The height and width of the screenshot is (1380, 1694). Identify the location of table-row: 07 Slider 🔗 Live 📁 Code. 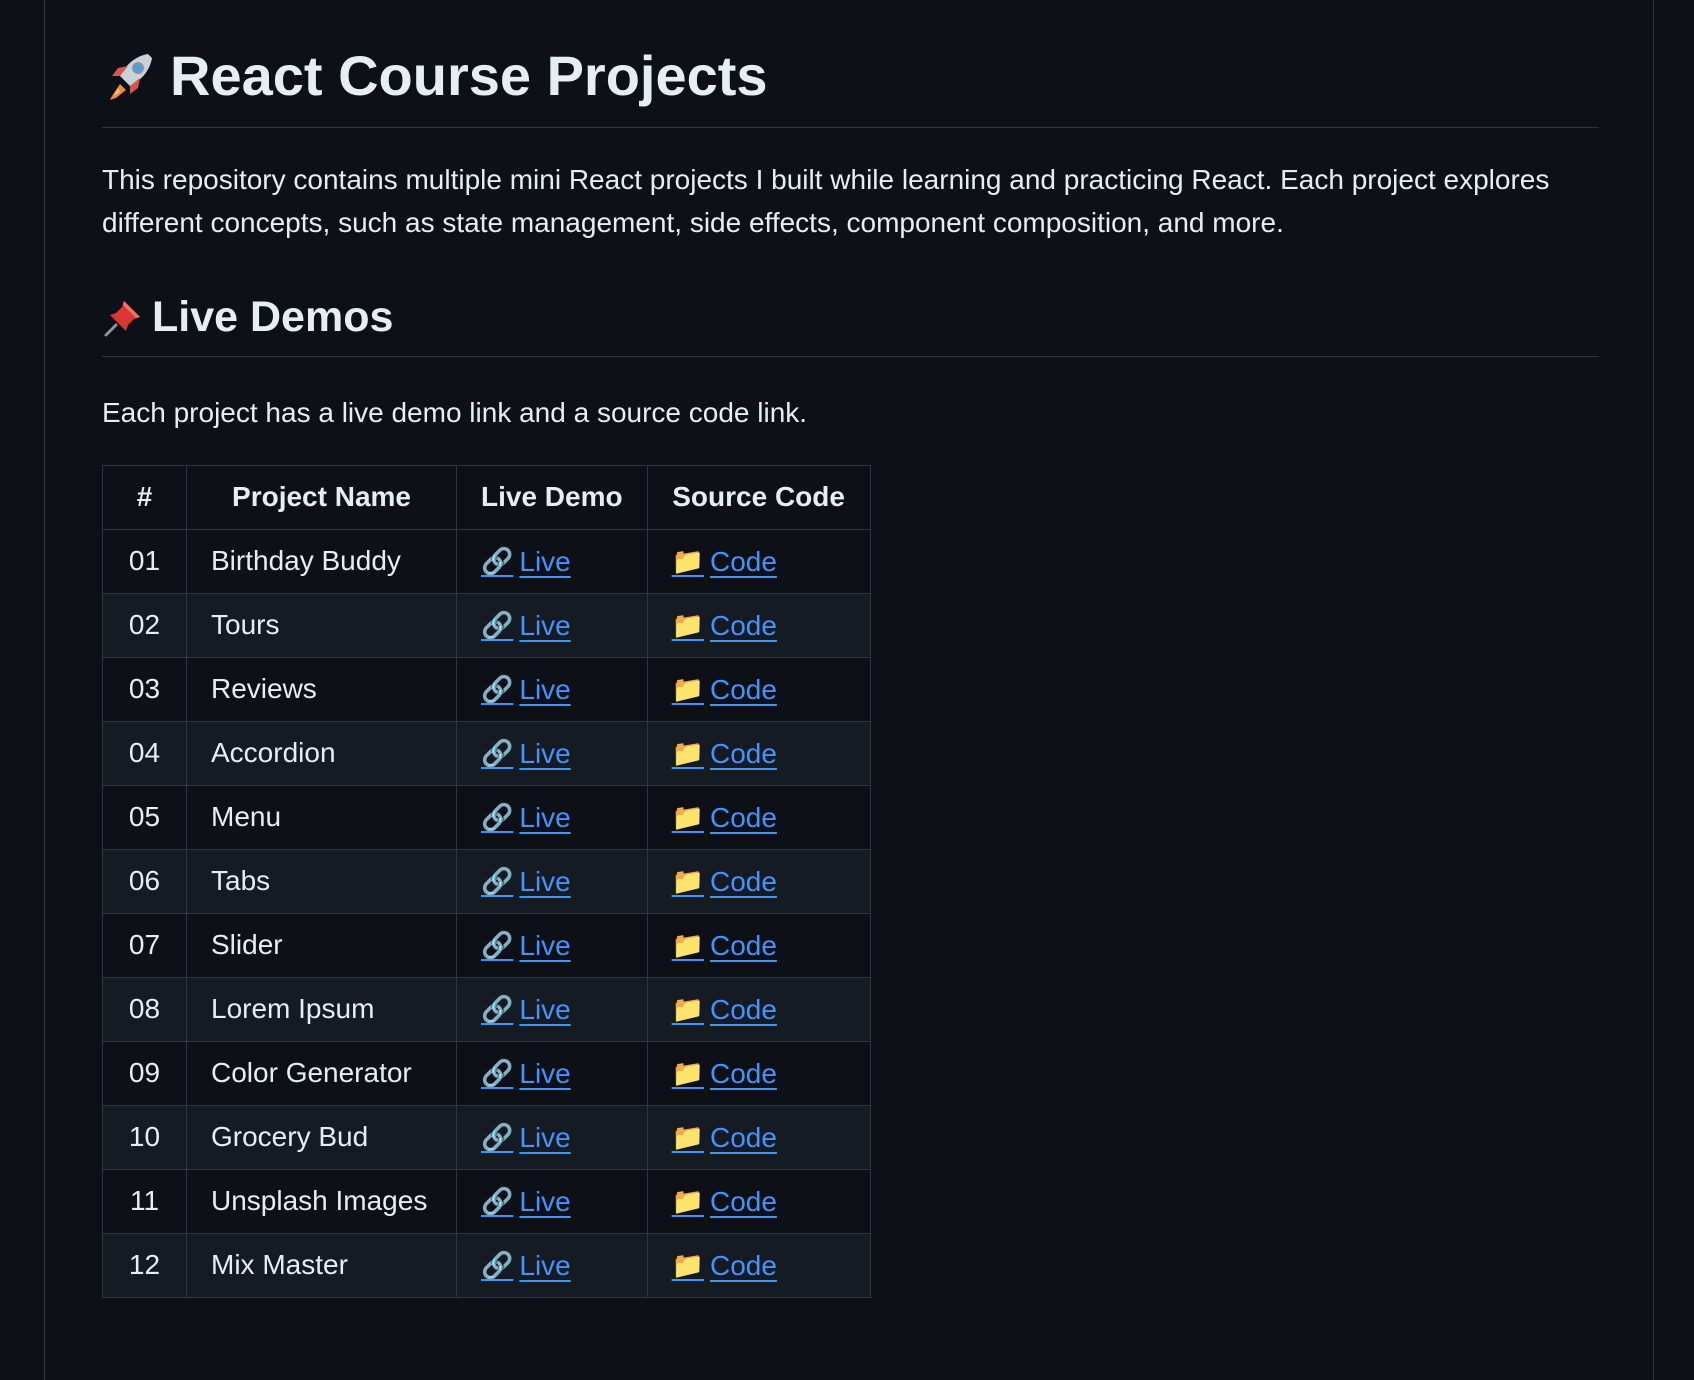
(486, 945).